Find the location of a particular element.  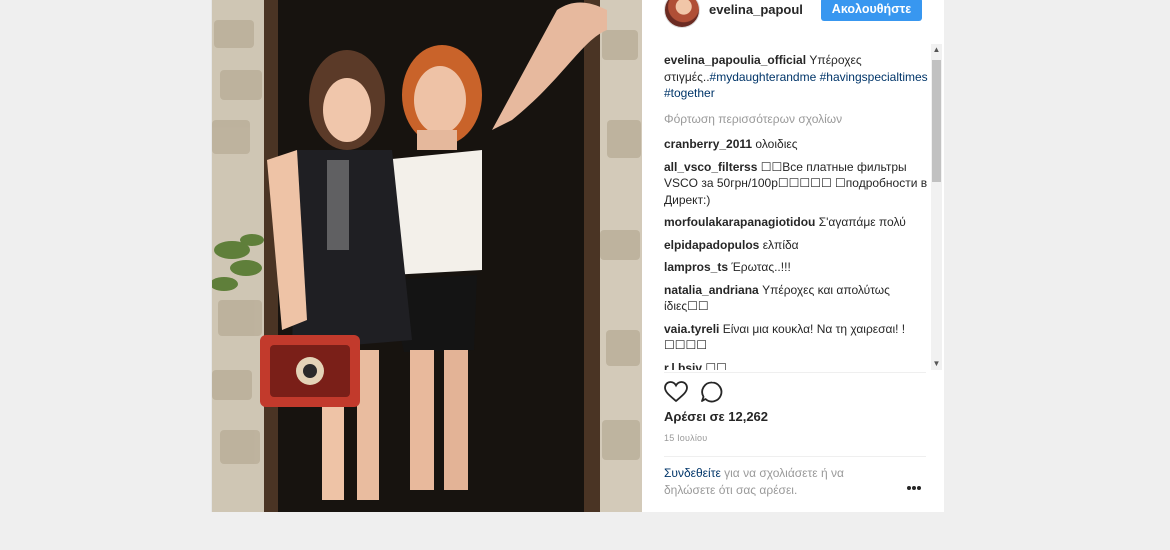

comment-username: cranberry_2011 is located at coordinates (708, 144).